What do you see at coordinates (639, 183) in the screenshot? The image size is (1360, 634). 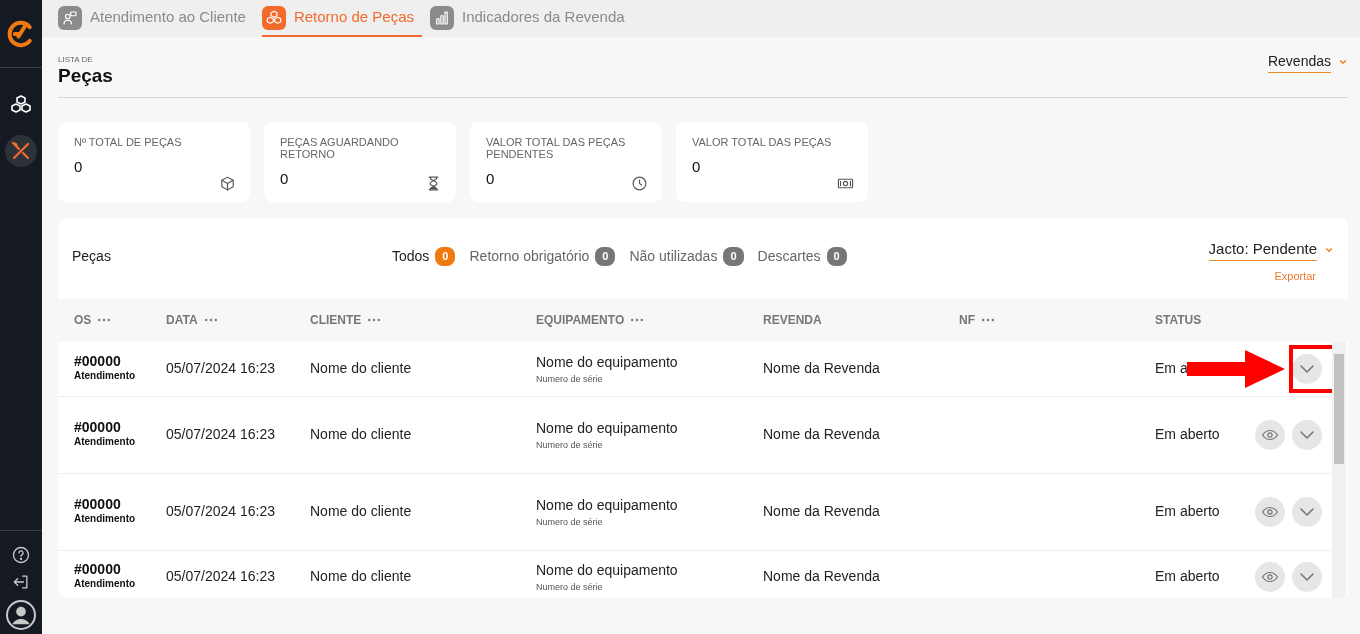 I see `clock-icon` at bounding box center [639, 183].